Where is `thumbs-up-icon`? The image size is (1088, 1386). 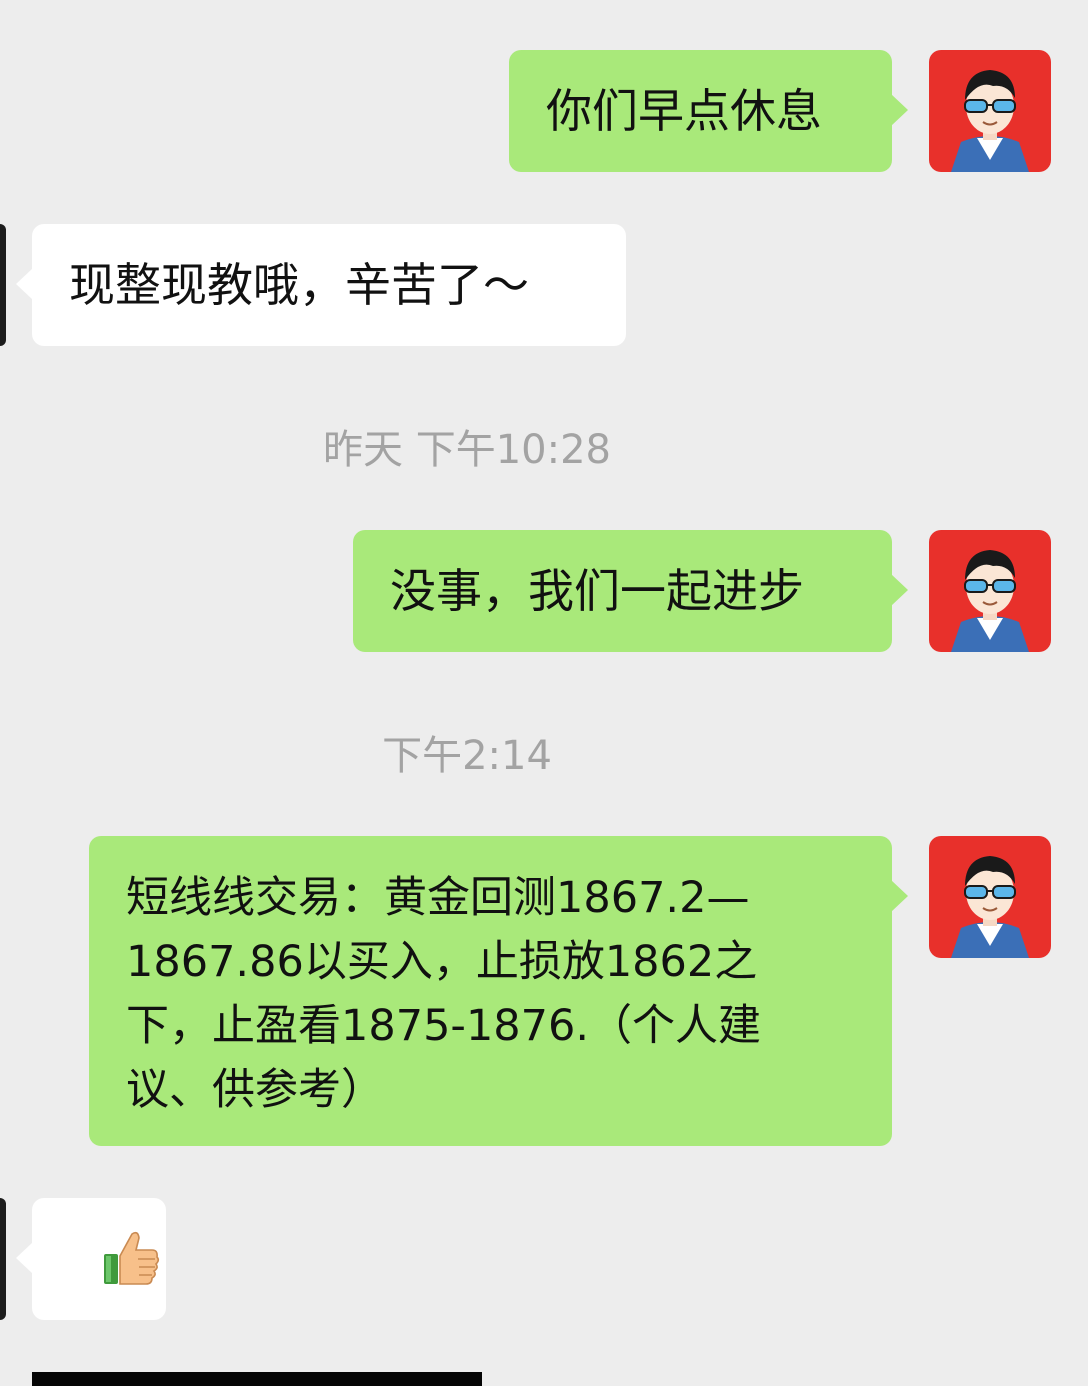 thumbs-up-icon is located at coordinates (132, 1258).